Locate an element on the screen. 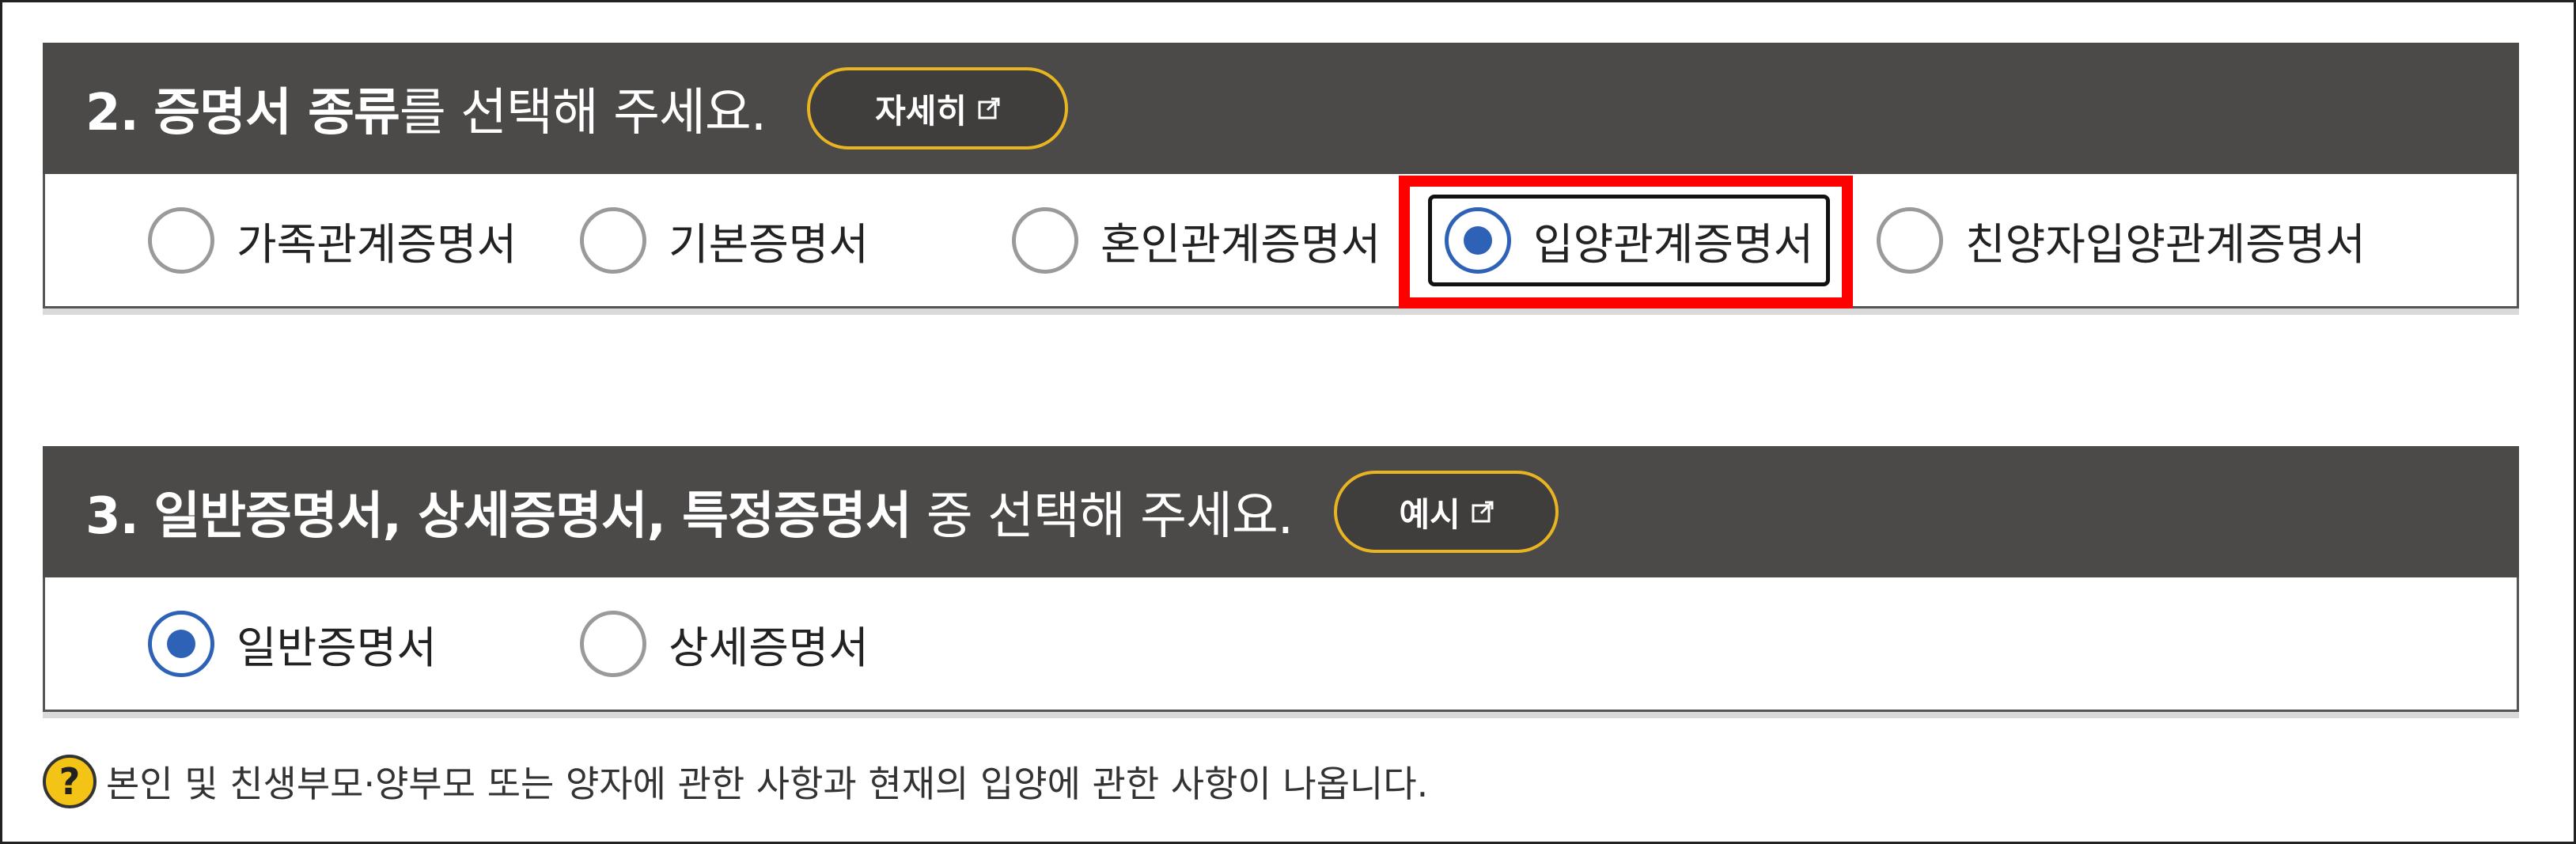 This screenshot has width=2576, height=844. radio-full-adoption-relation: 친양자입양관계증명서 is located at coordinates (2121, 240).